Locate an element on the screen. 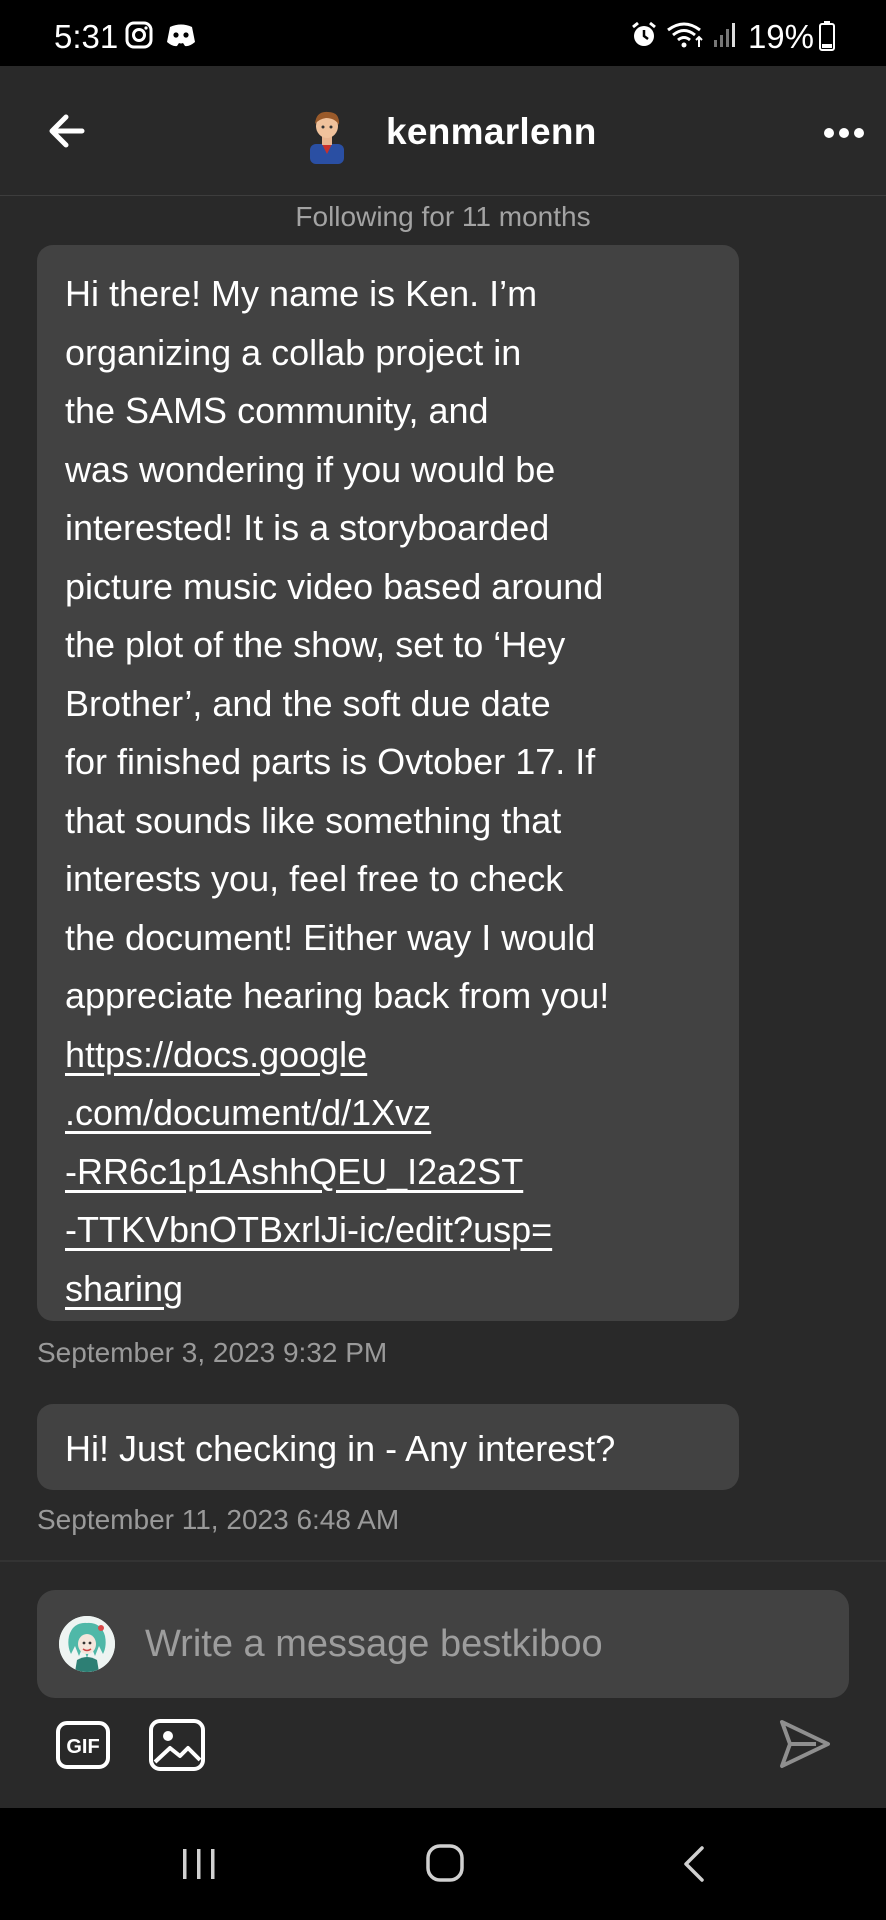 This screenshot has width=886, height=1920. message-text-line: interests you, feel free to check is located at coordinates (314, 878).